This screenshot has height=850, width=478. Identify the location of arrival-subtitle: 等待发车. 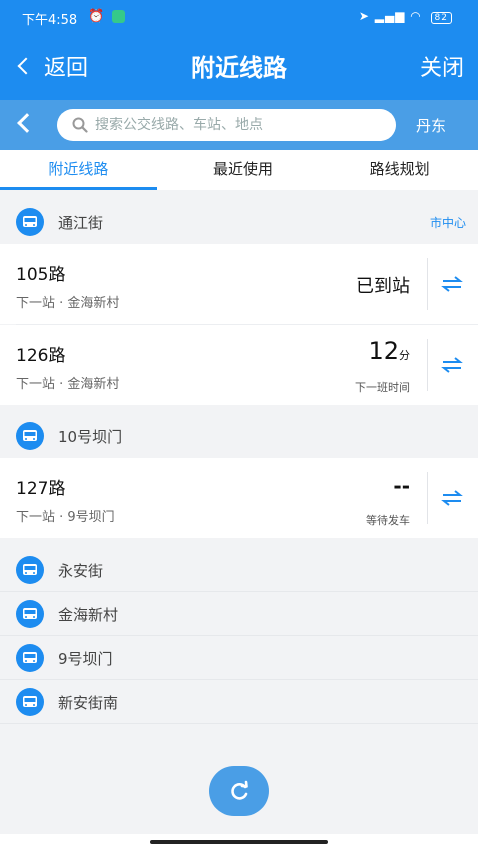
(388, 520).